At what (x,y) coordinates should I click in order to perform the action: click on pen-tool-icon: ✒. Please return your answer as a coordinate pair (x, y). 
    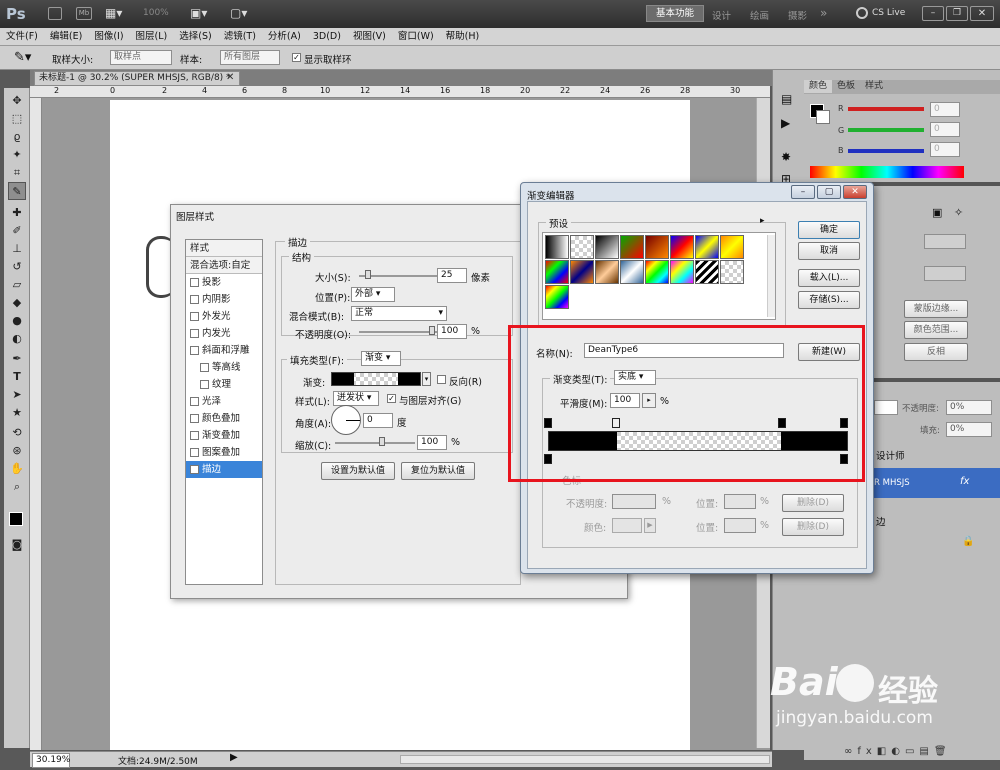
    Looking at the image, I should click on (17, 359).